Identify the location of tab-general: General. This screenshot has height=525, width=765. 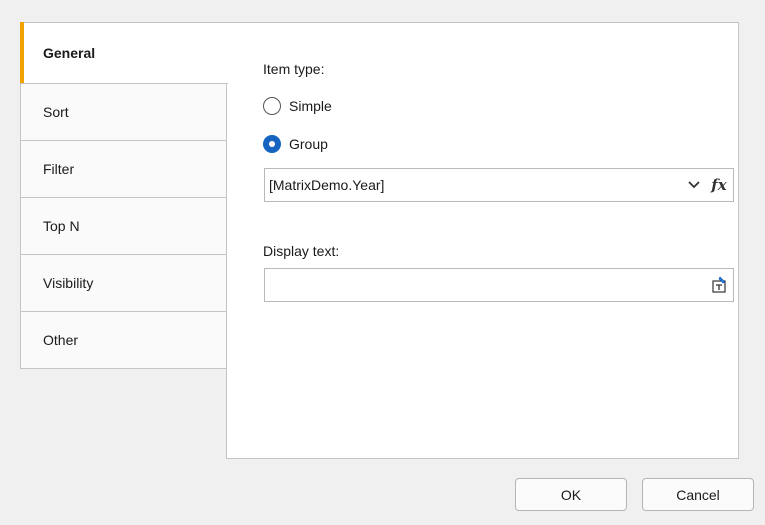
(124, 53).